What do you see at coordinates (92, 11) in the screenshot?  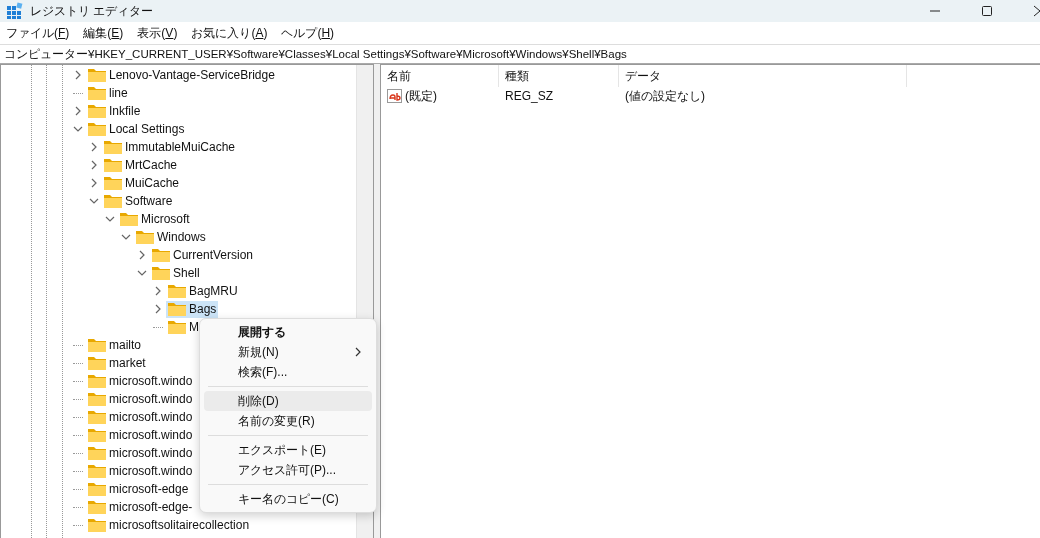 I see `window-title: レジストリ エディター` at bounding box center [92, 11].